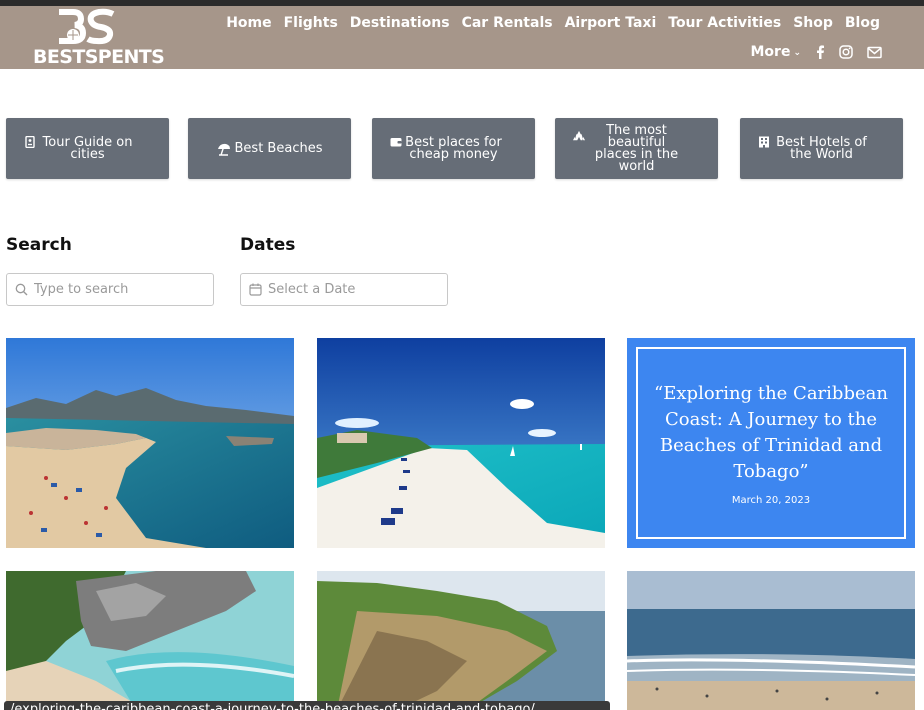  I want to click on search-heading: Search, so click(39, 245).